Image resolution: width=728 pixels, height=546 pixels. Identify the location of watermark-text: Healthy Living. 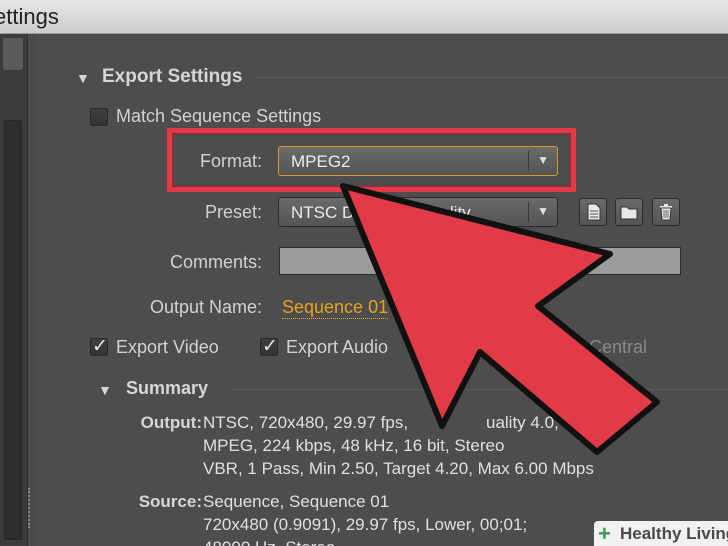
(674, 533).